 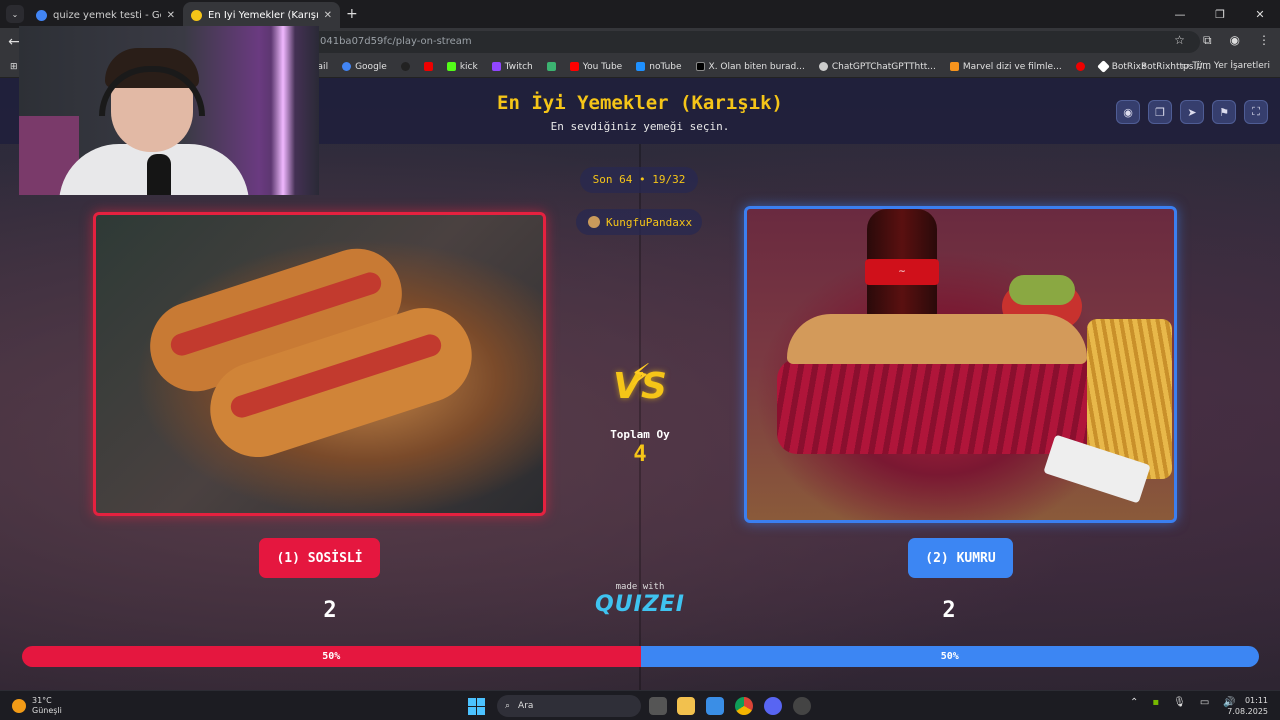 What do you see at coordinates (462, 67) in the screenshot?
I see `bookmark-item: kick` at bounding box center [462, 67].